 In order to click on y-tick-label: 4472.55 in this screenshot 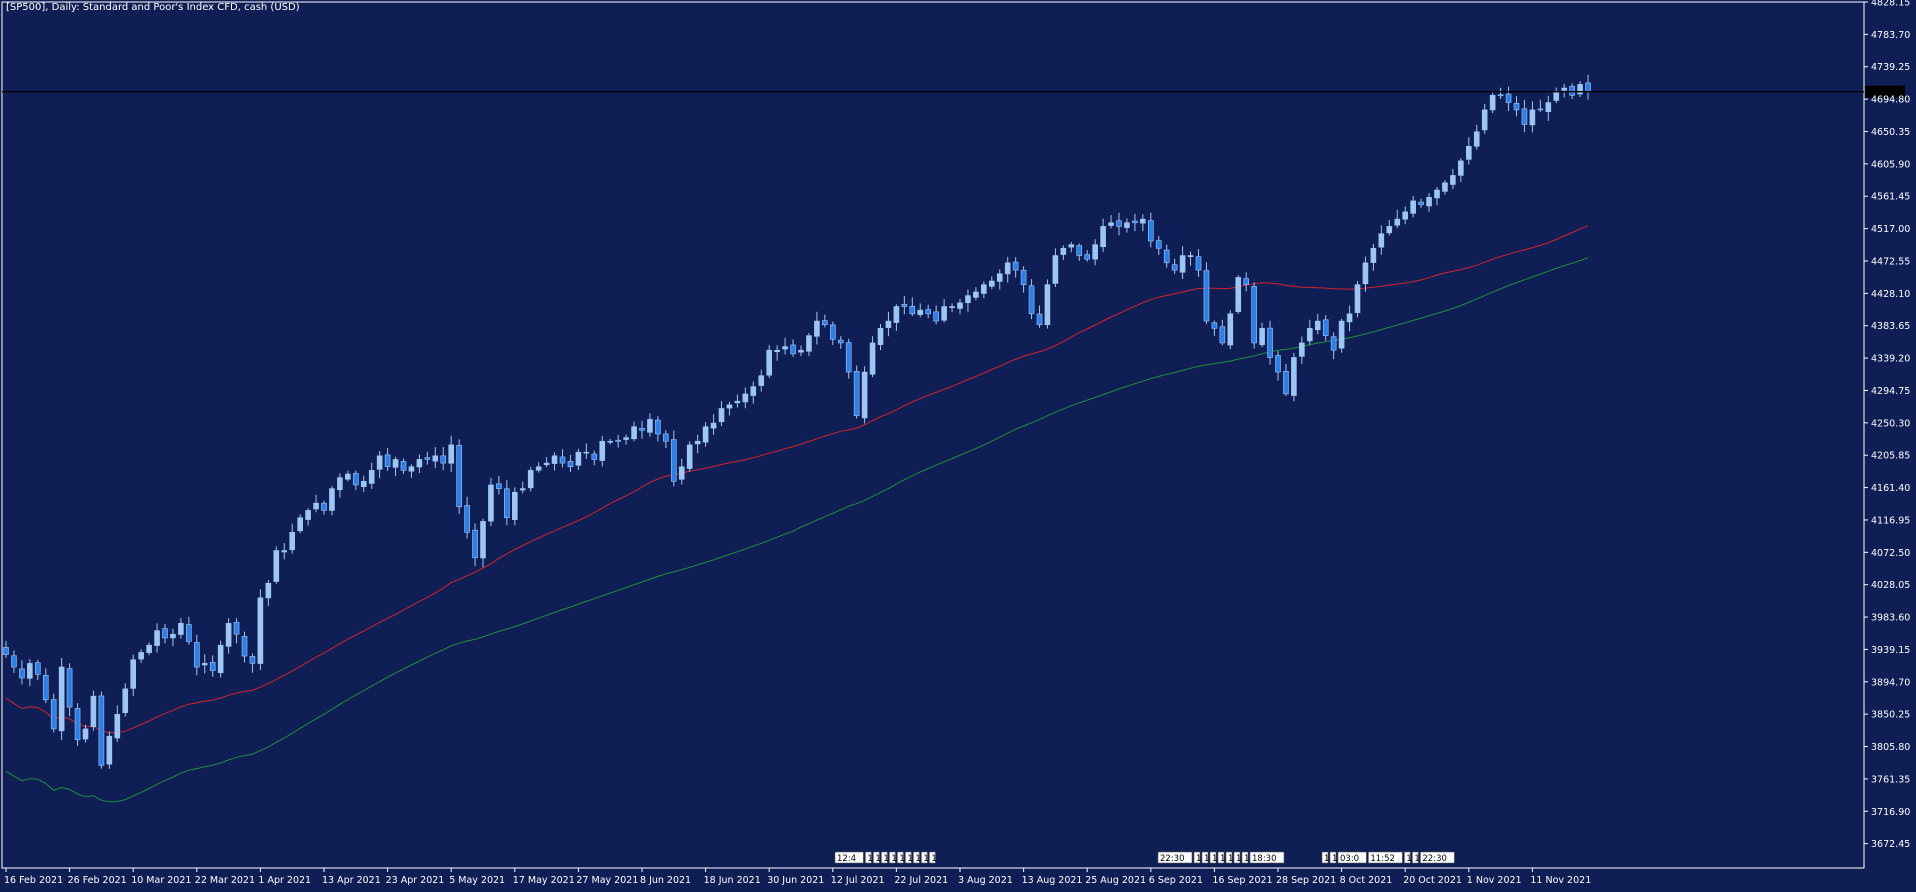, I will do `click(1890, 261)`.